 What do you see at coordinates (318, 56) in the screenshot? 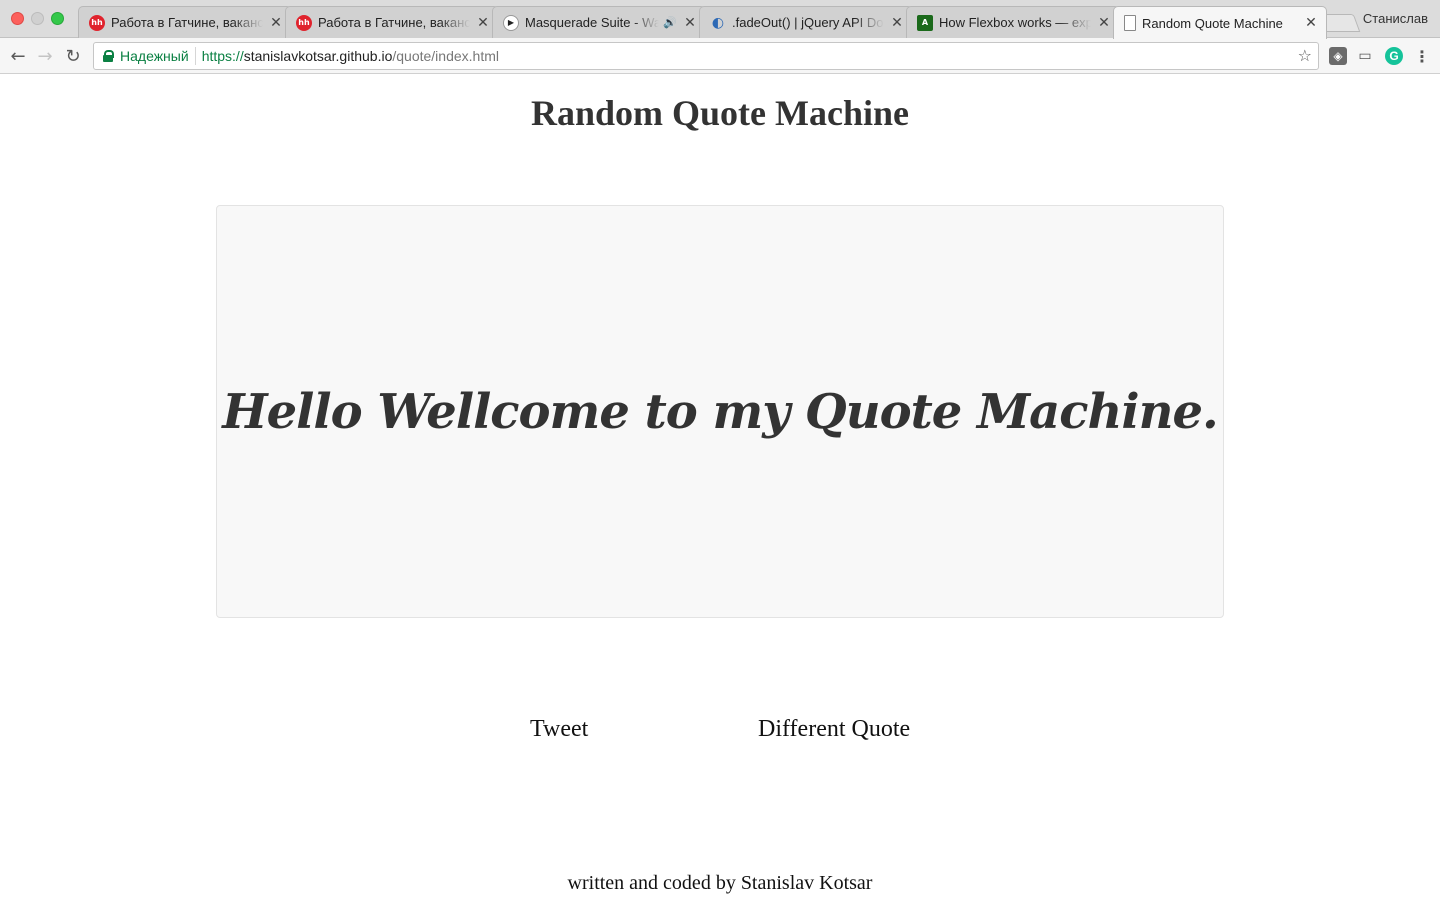
I see `url-host: stanislavkotsar.github.io` at bounding box center [318, 56].